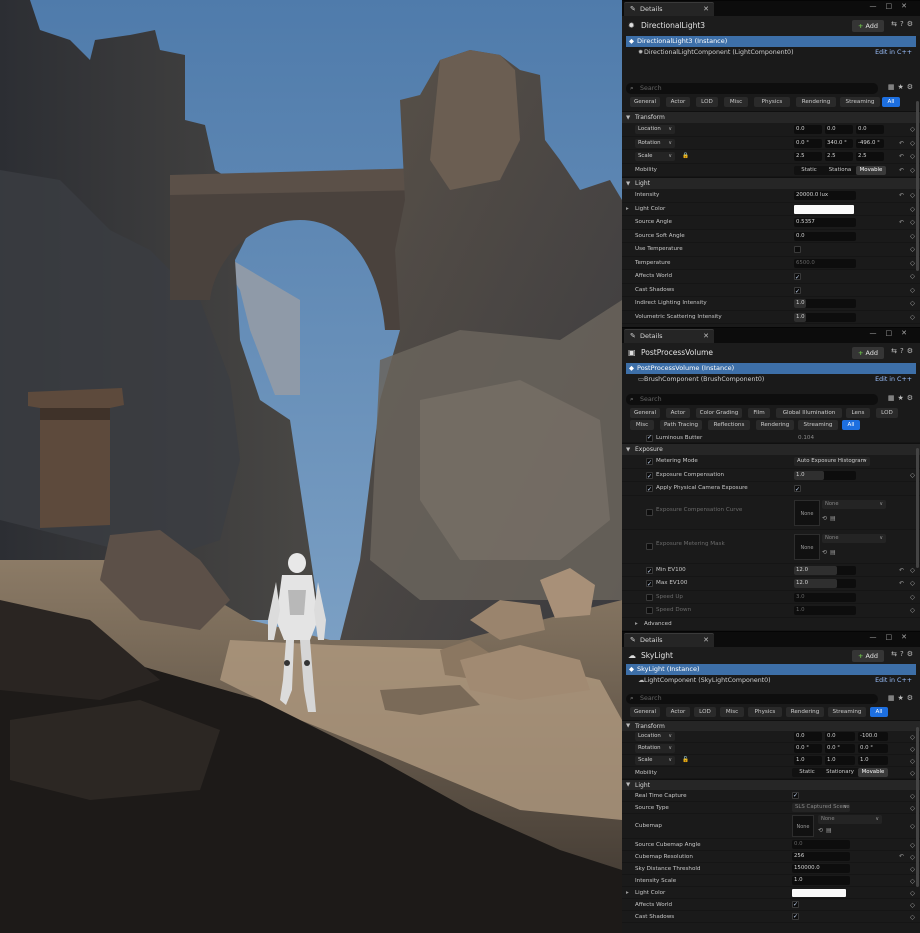 This screenshot has width=920, height=933. I want to click on location-x: 0.0, so click(808, 736).